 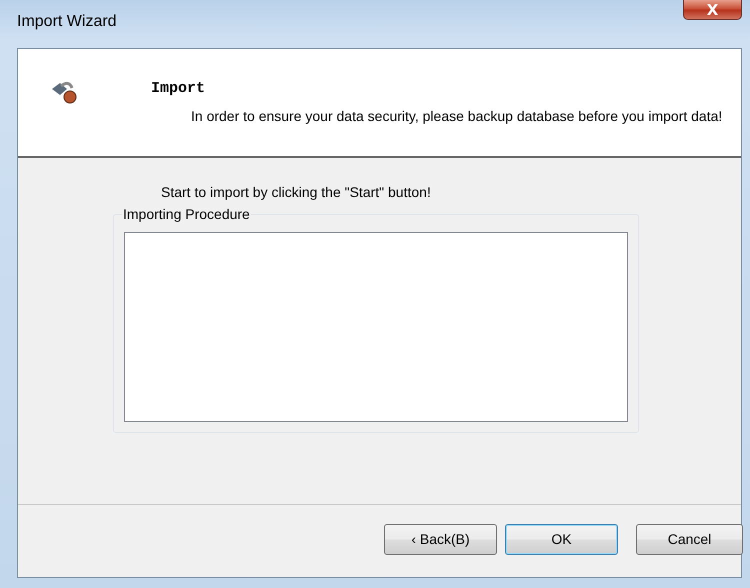 I want to click on close-button: X, so click(x=712, y=10).